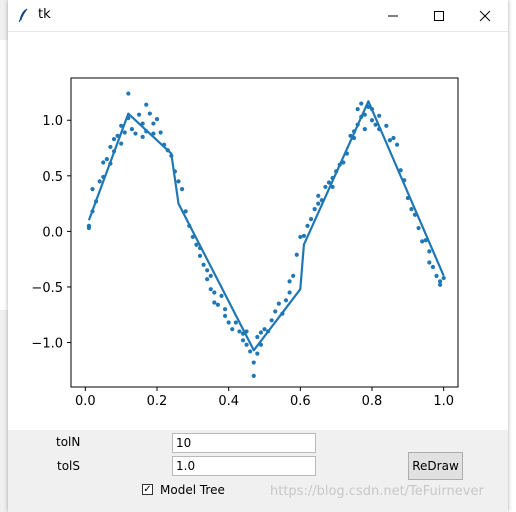  I want to click on checkmark-icon: ✓, so click(147, 489).